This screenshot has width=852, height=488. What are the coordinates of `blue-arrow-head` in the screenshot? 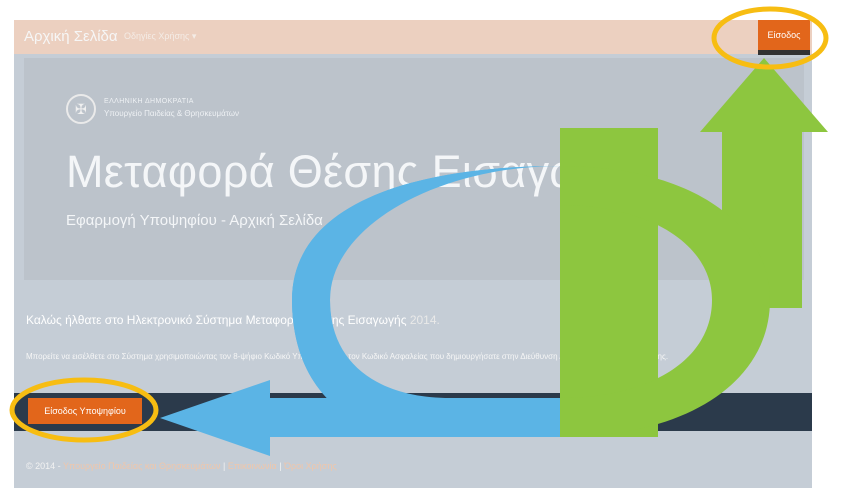 It's located at (215, 418).